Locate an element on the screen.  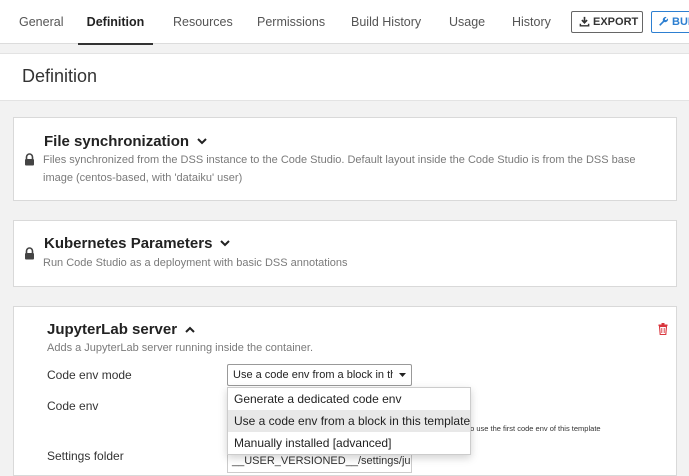
jupyterlab-title: JupyterLab server is located at coordinates (121, 329).